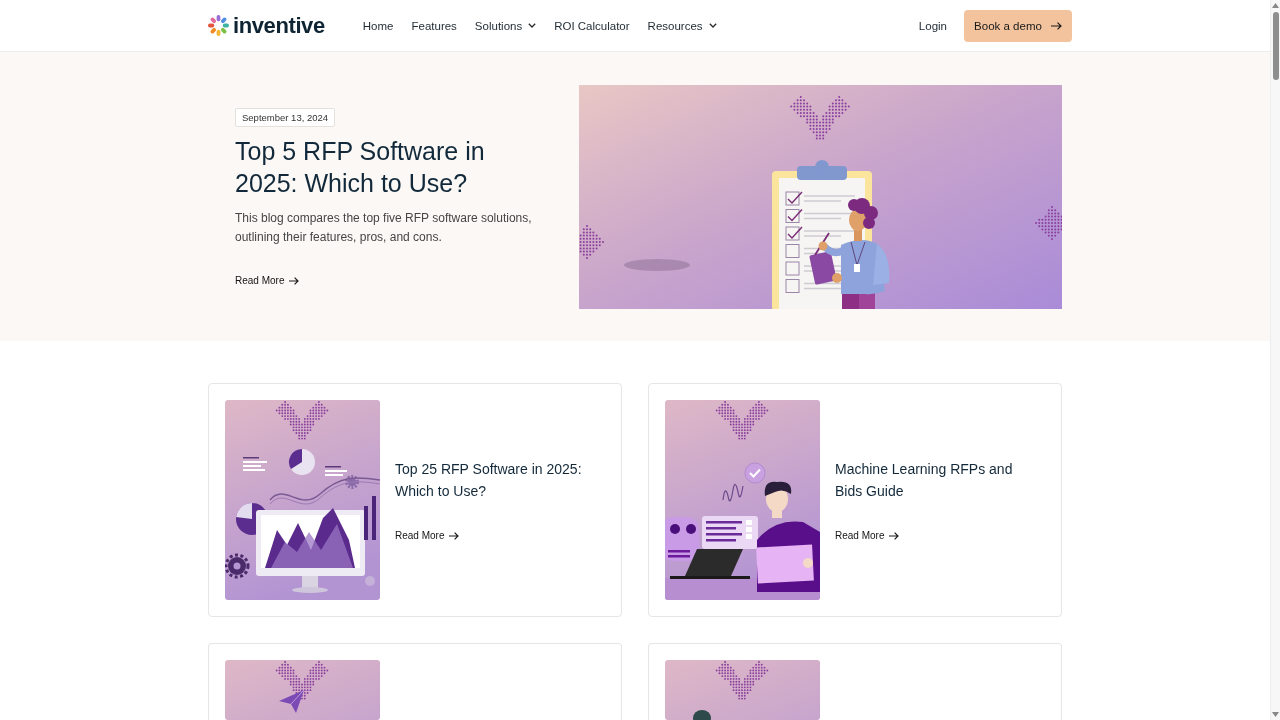 The height and width of the screenshot is (720, 1280). What do you see at coordinates (1018, 25) in the screenshot?
I see `book-demo-button: Book a demo` at bounding box center [1018, 25].